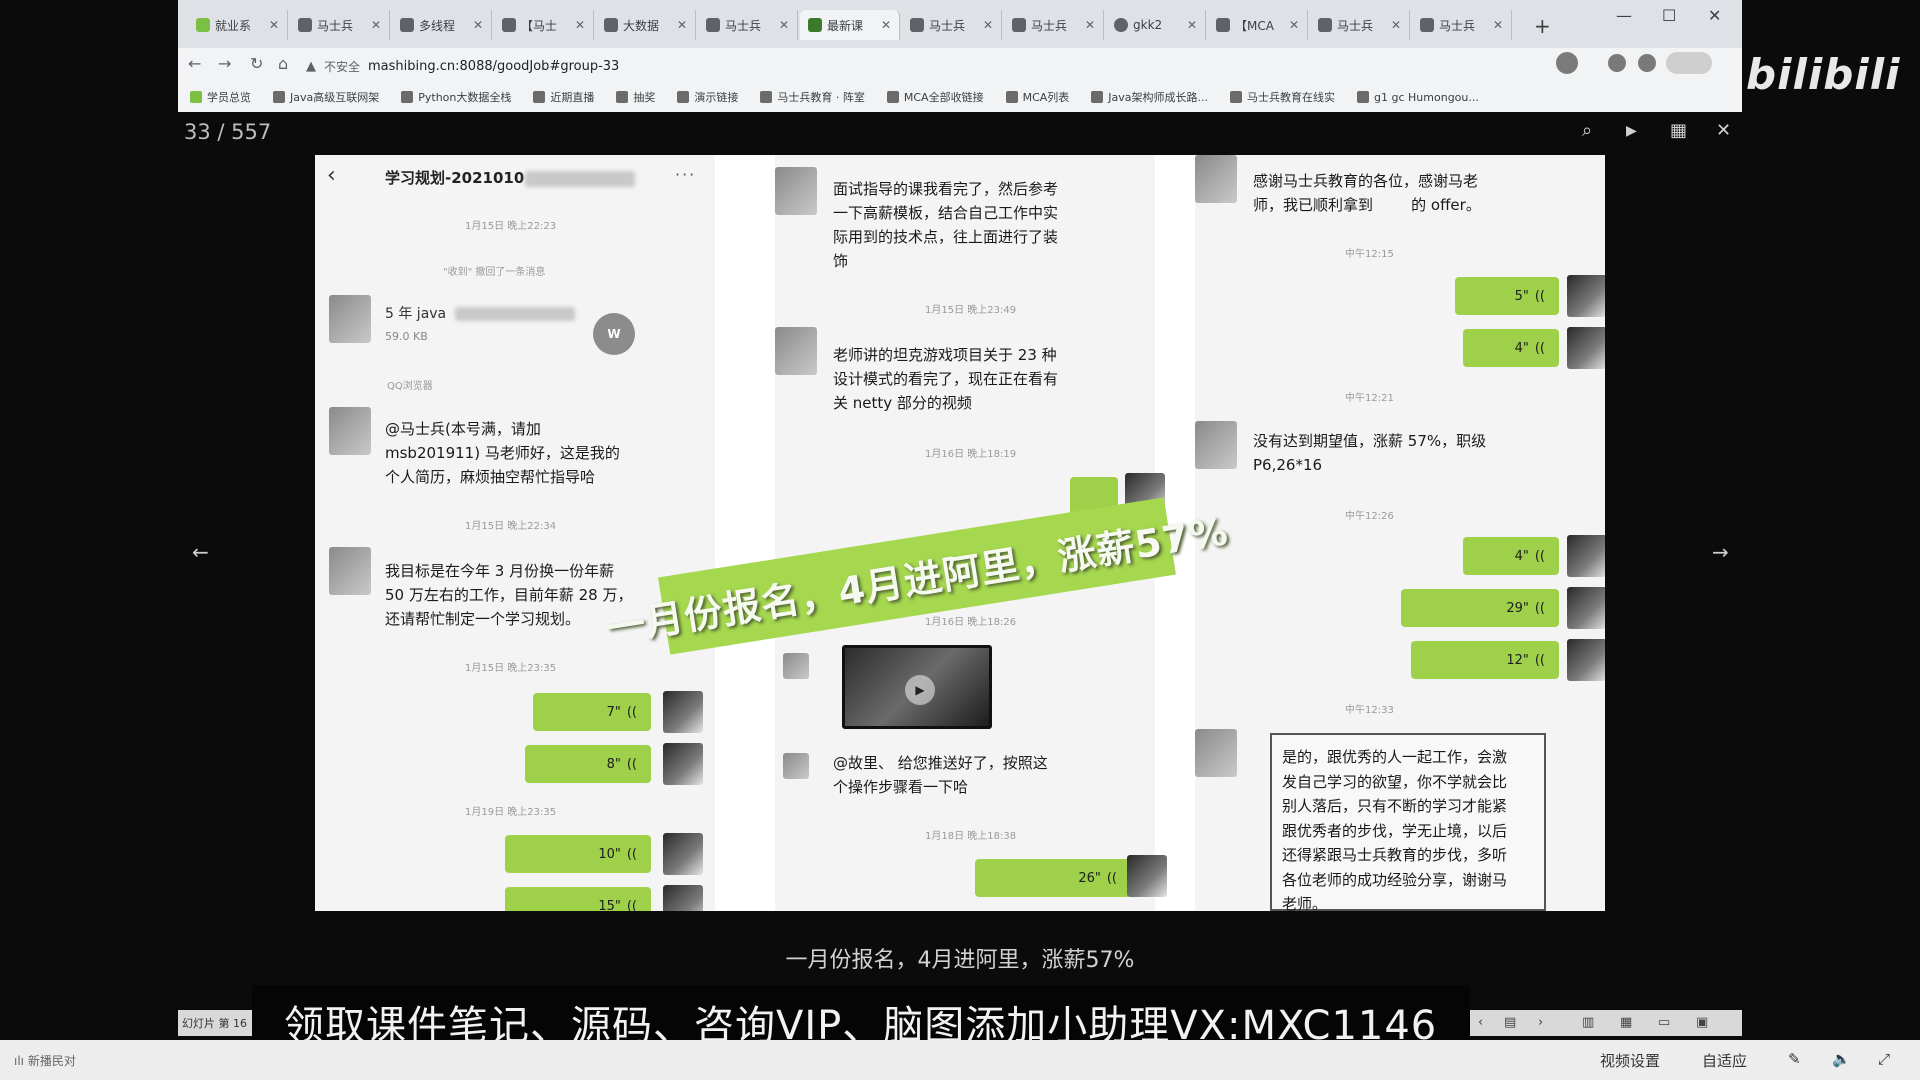 The height and width of the screenshot is (1080, 1920). Describe the element at coordinates (1510, 1022) in the screenshot. I see `slide-icon: ▤` at that location.